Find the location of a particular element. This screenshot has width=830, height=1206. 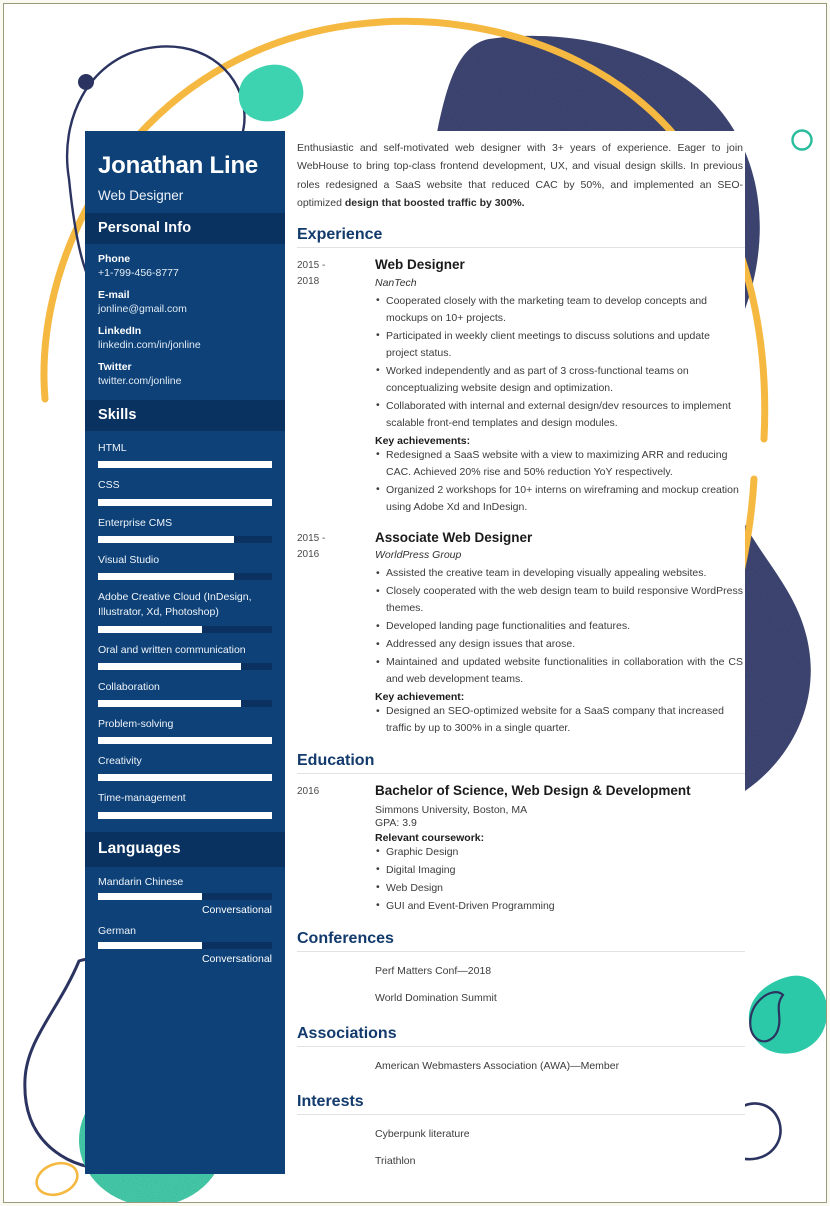

language-name: Mandarin Chinese is located at coordinates (141, 881).